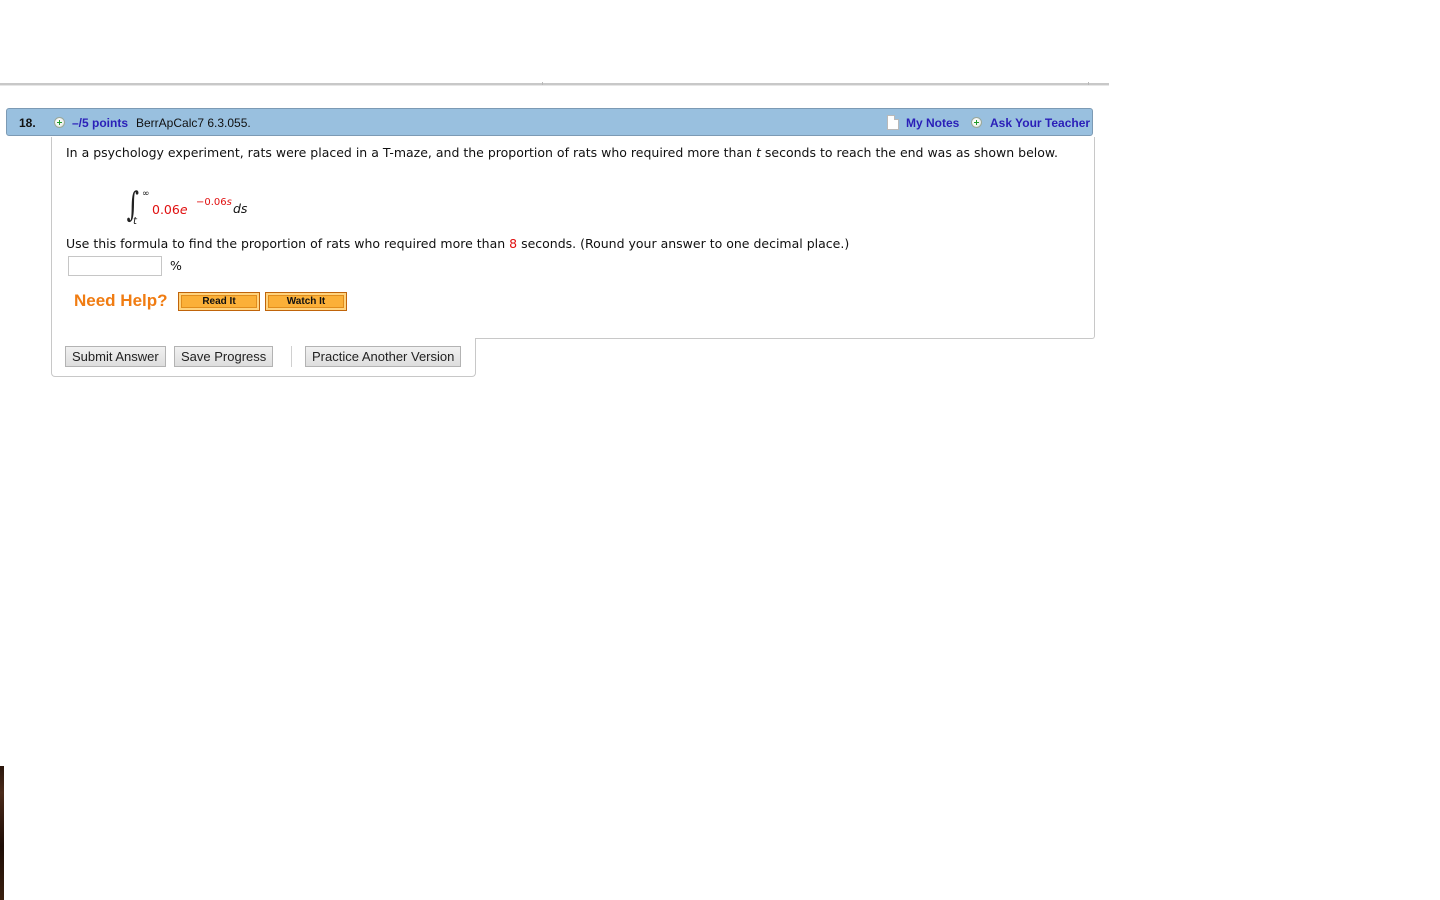 This screenshot has width=1440, height=900. I want to click on answer-input, so click(115, 266).